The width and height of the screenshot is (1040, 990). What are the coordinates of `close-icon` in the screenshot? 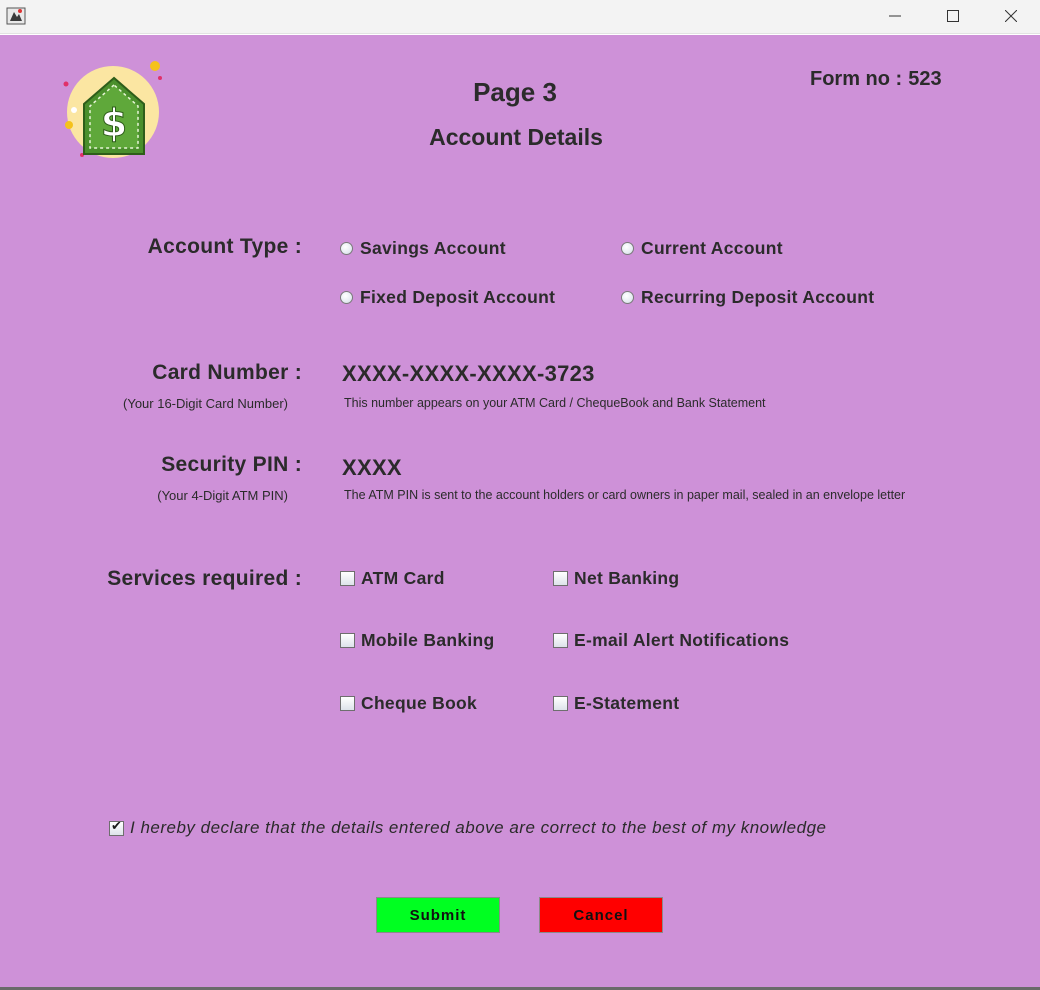 It's located at (1011, 16).